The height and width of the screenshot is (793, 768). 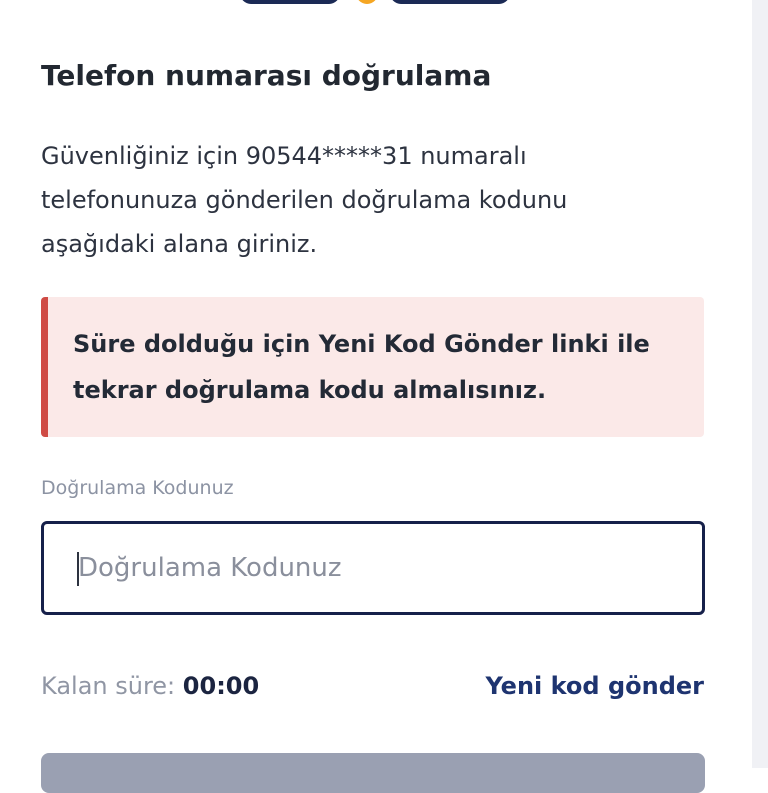 What do you see at coordinates (367, 2) in the screenshot?
I see `logo-sun-icon` at bounding box center [367, 2].